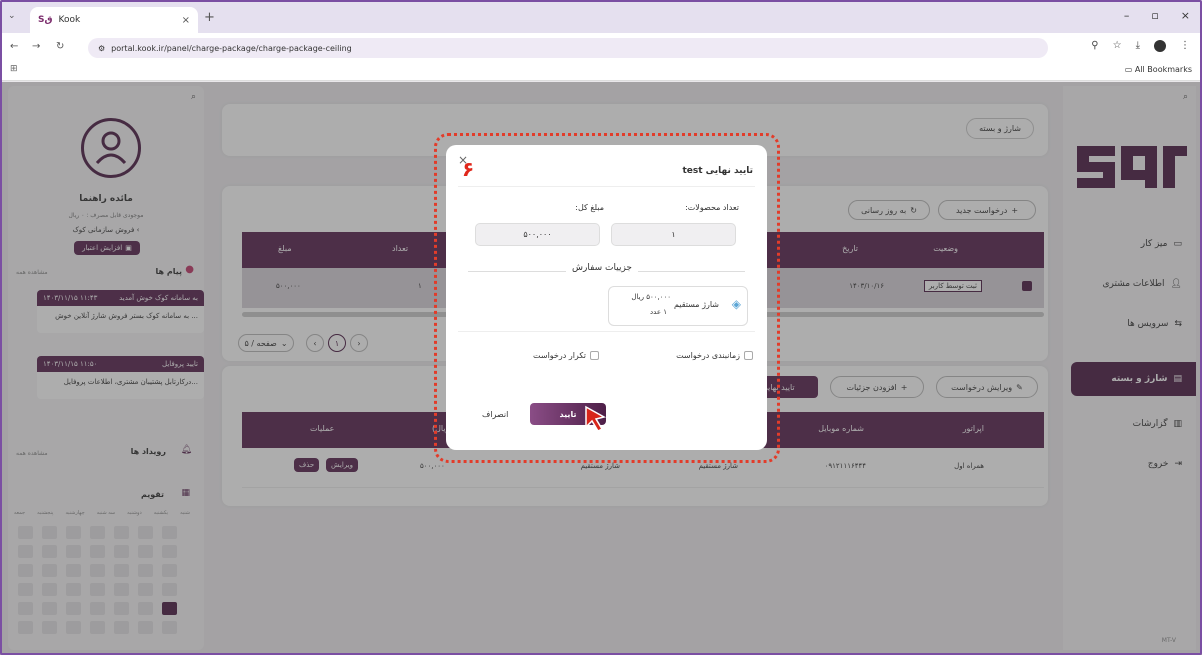  Describe the element at coordinates (601, 16) in the screenshot. I see `browser-tab-bar: ⌄ Sق Kook × + – ▫ ×` at that location.